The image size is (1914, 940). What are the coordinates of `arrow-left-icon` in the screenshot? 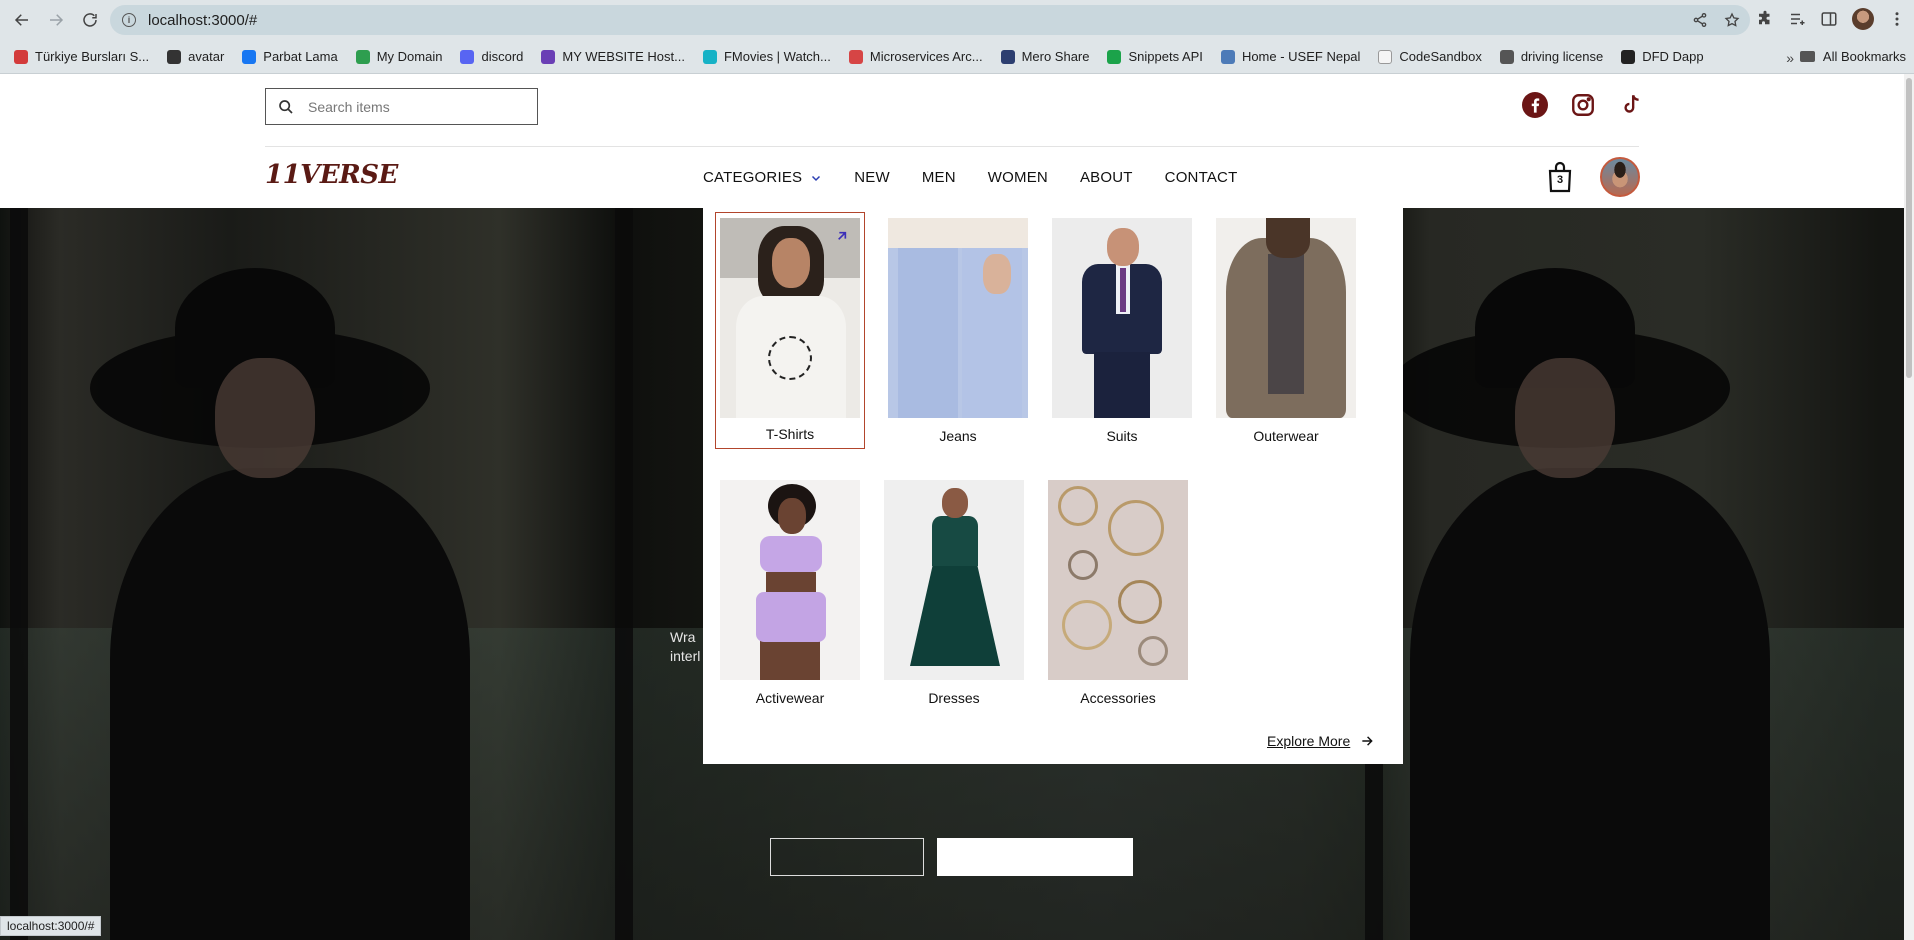 It's located at (21, 20).